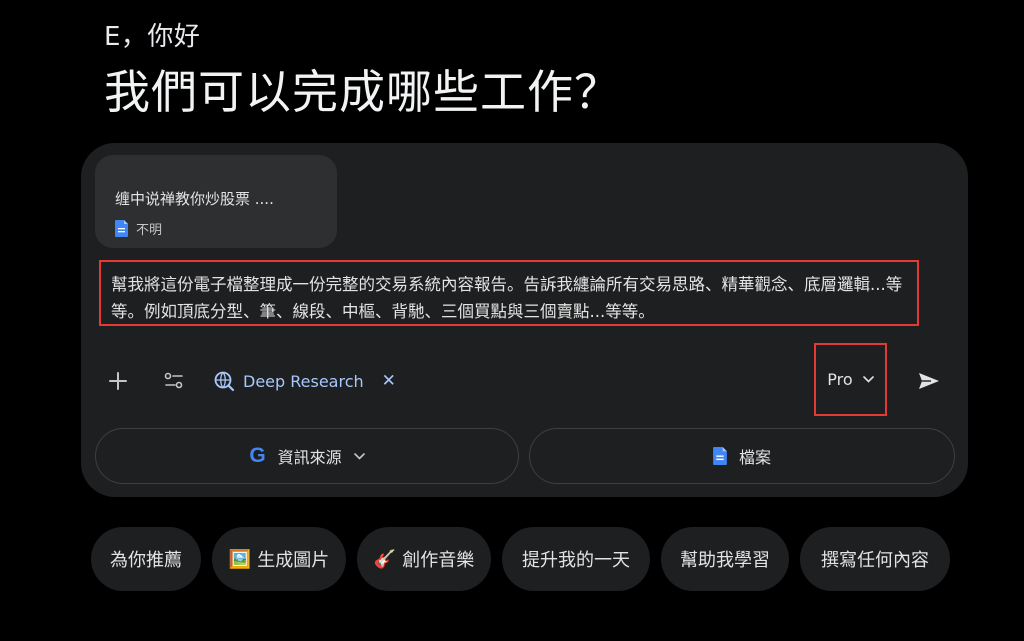  What do you see at coordinates (385, 559) in the screenshot?
I see `guitar-icon: 🎸` at bounding box center [385, 559].